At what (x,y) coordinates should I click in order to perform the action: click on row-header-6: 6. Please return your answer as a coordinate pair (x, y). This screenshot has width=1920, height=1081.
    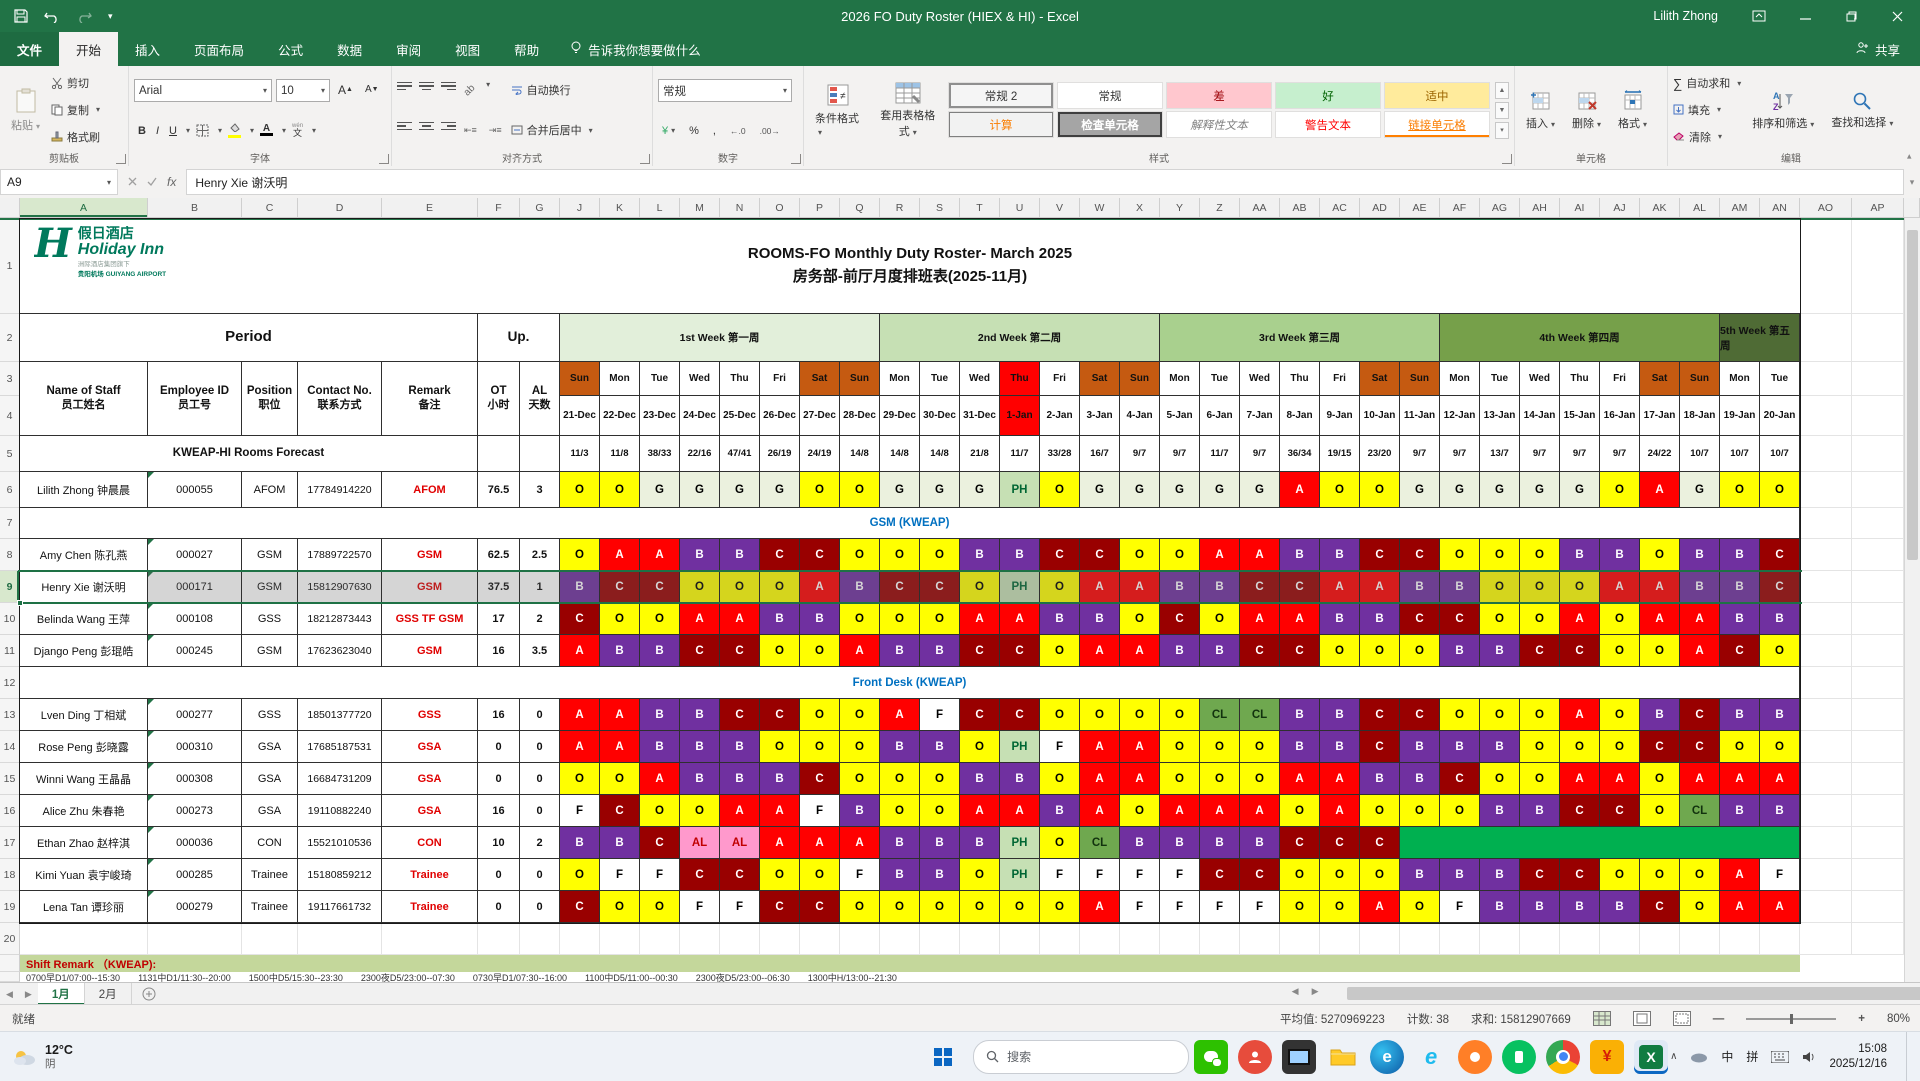
    Looking at the image, I should click on (10, 490).